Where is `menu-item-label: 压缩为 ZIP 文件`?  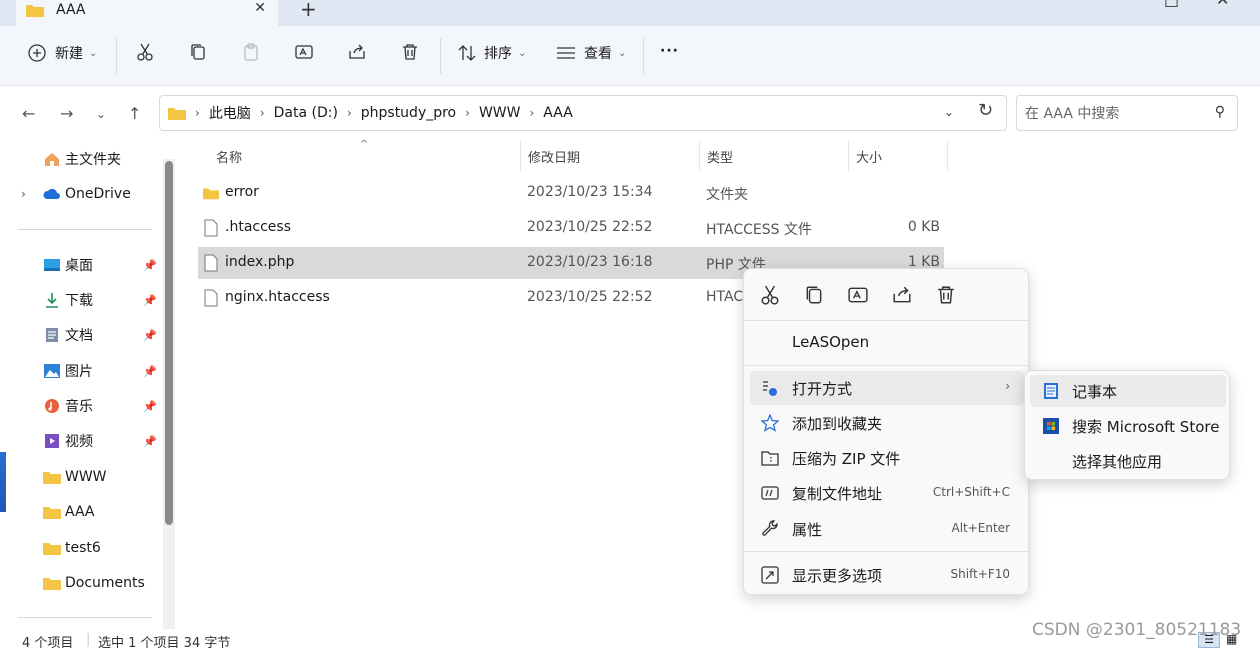
menu-item-label: 压缩为 ZIP 文件 is located at coordinates (846, 459).